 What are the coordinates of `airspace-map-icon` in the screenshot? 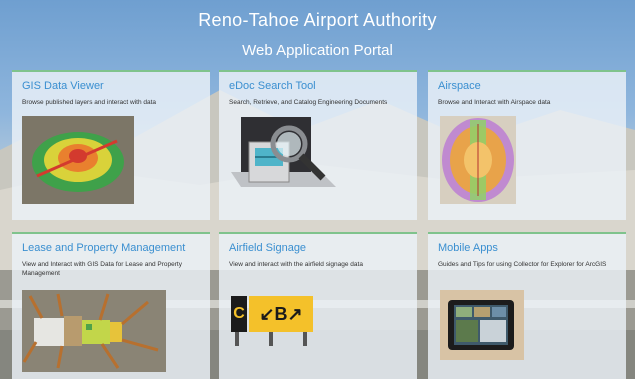 It's located at (478, 160).